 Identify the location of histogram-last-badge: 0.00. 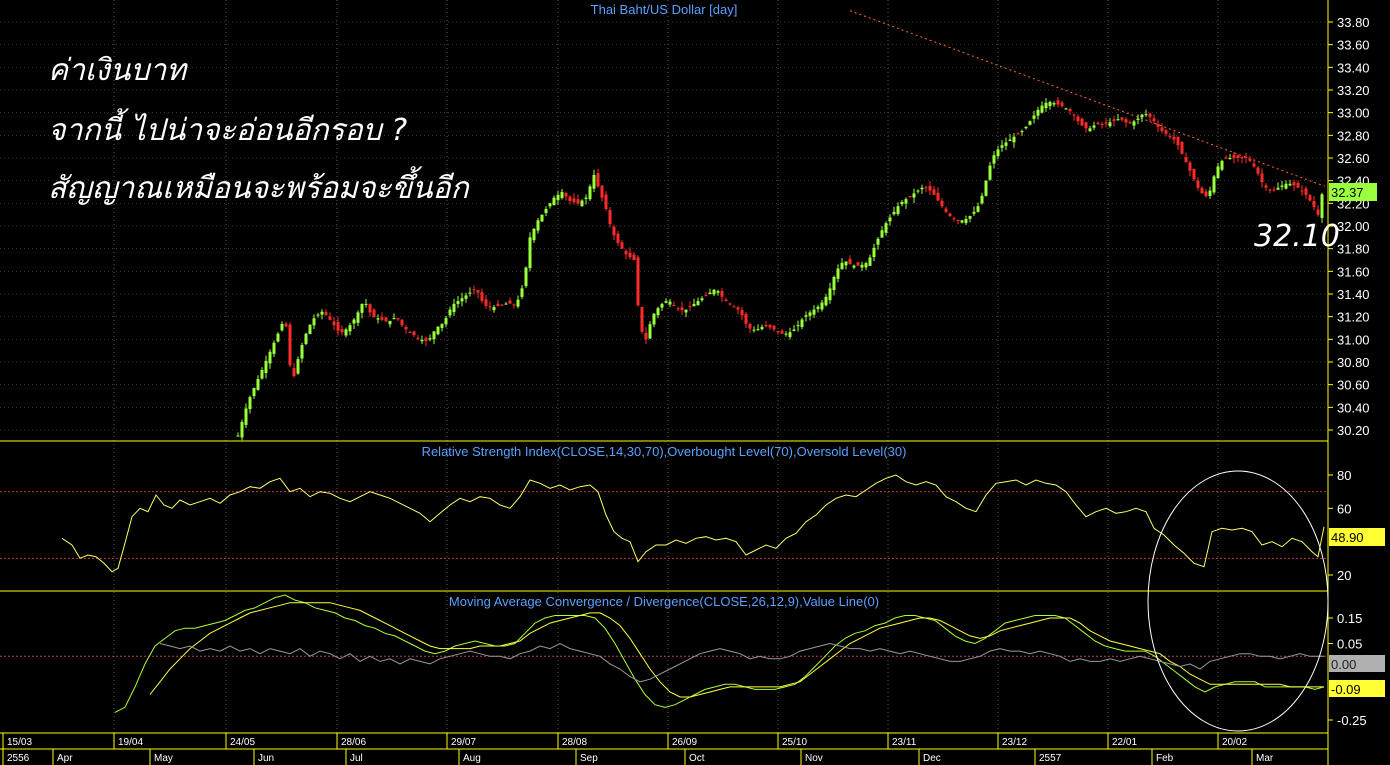
(1357, 663).